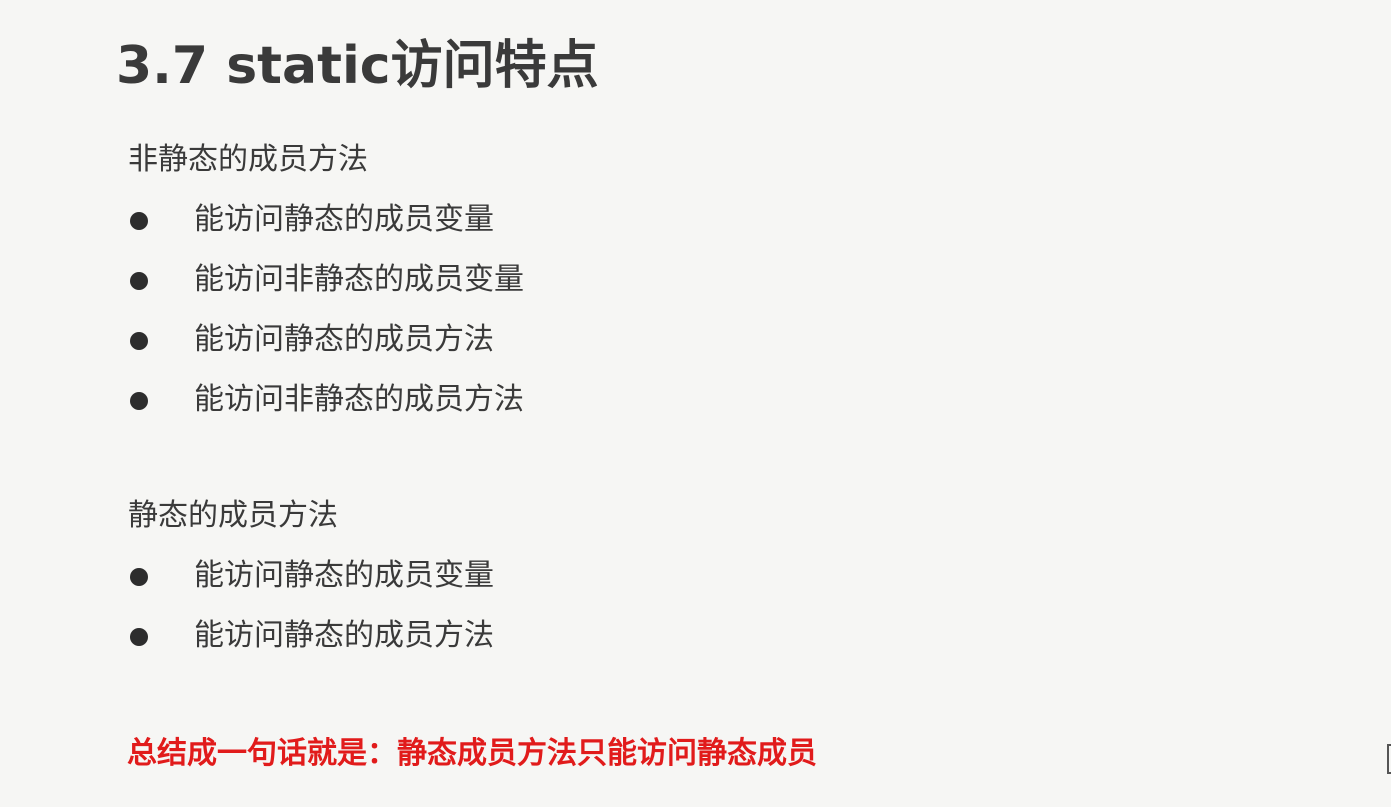  Describe the element at coordinates (578, 606) in the screenshot. I see `static-list: 能访问静态的成员变量 能访问静态的成员方法` at that location.